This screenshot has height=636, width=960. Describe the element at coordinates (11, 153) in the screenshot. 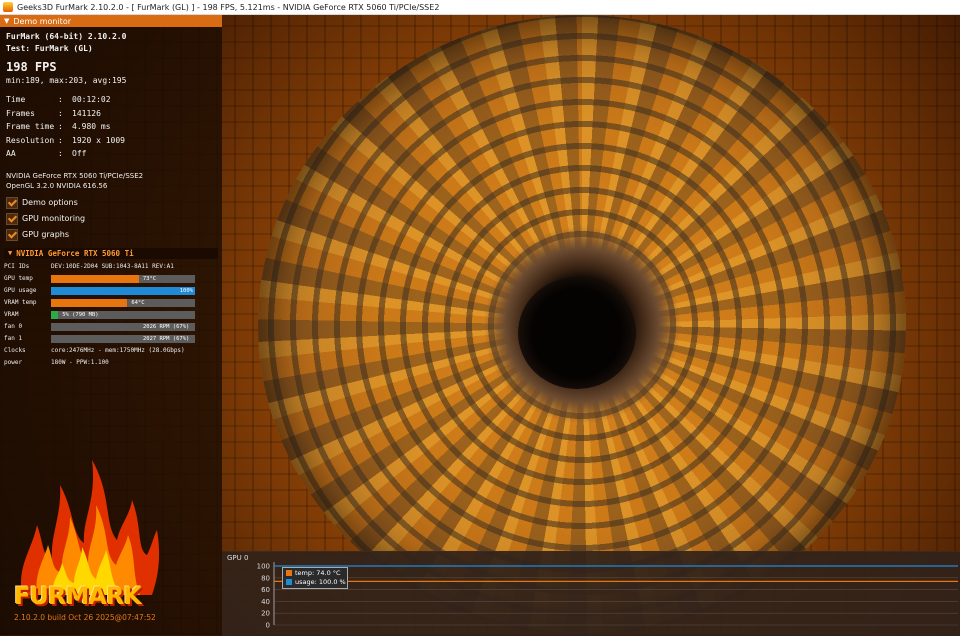

I see `stat-label: AA` at that location.